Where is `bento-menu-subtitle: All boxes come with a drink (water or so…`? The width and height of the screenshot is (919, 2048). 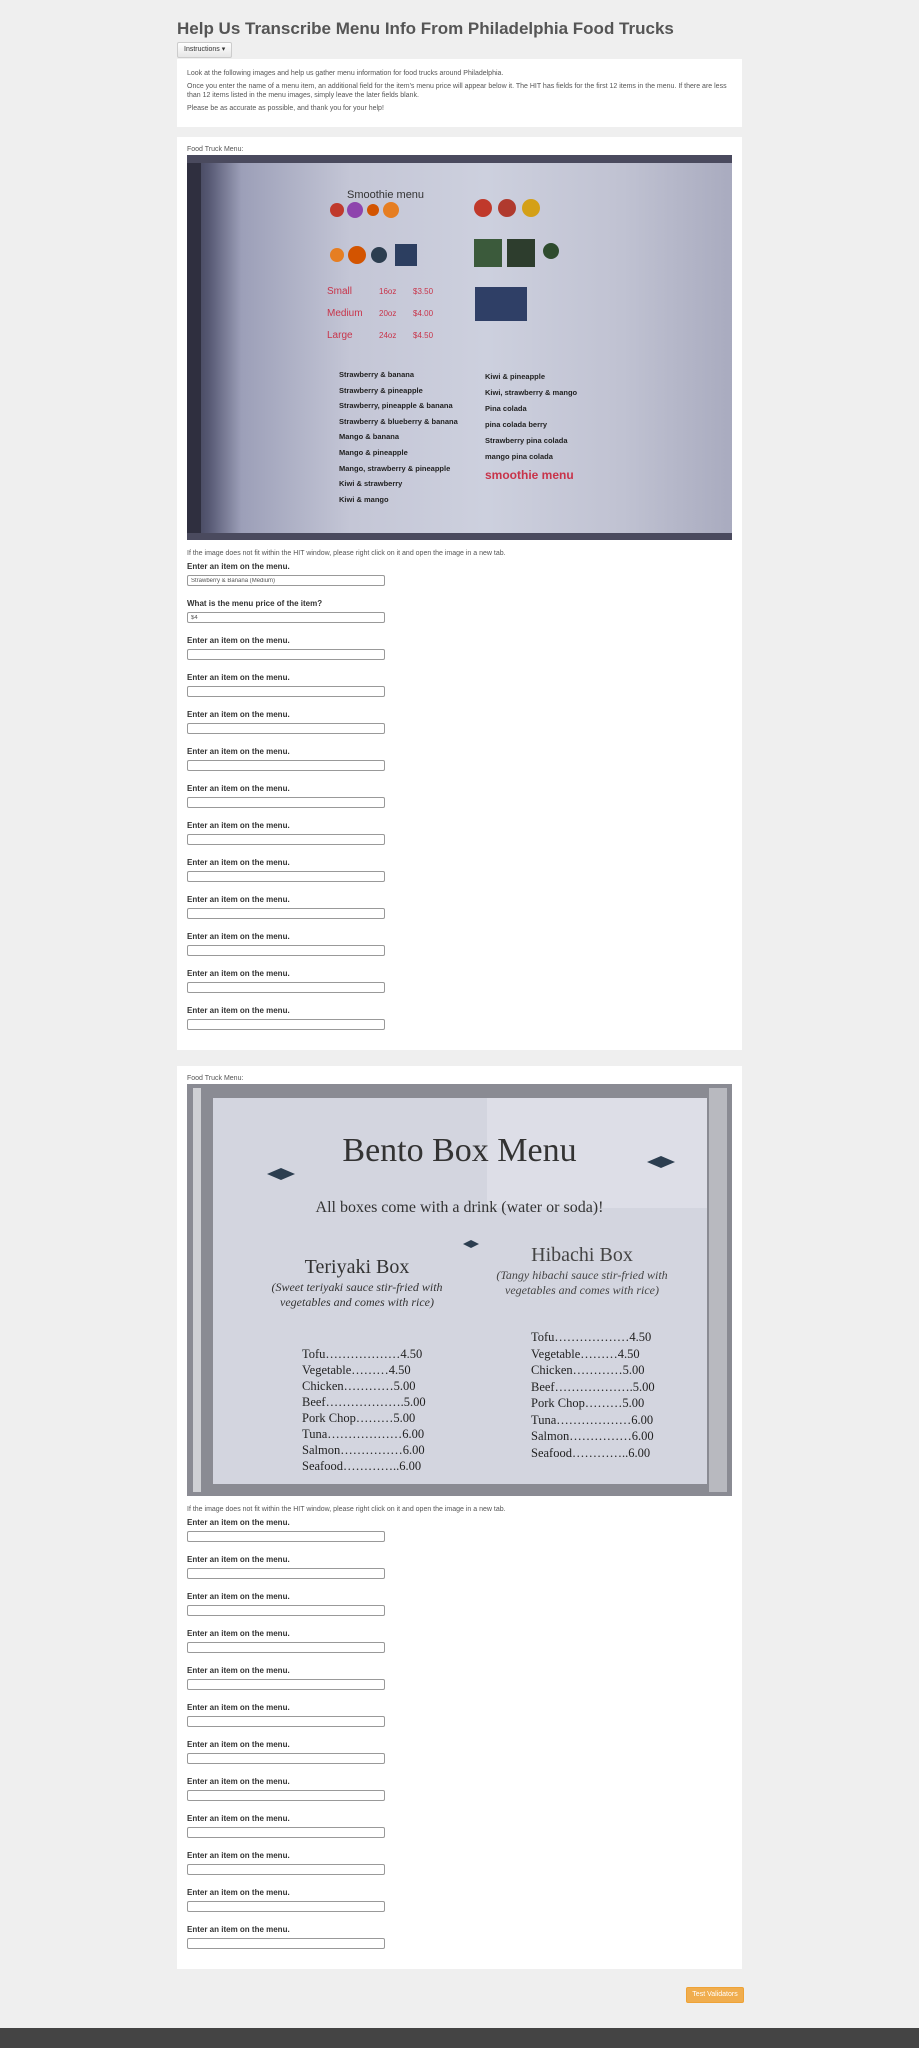 bento-menu-subtitle: All boxes come with a drink (water or so… is located at coordinates (459, 1207).